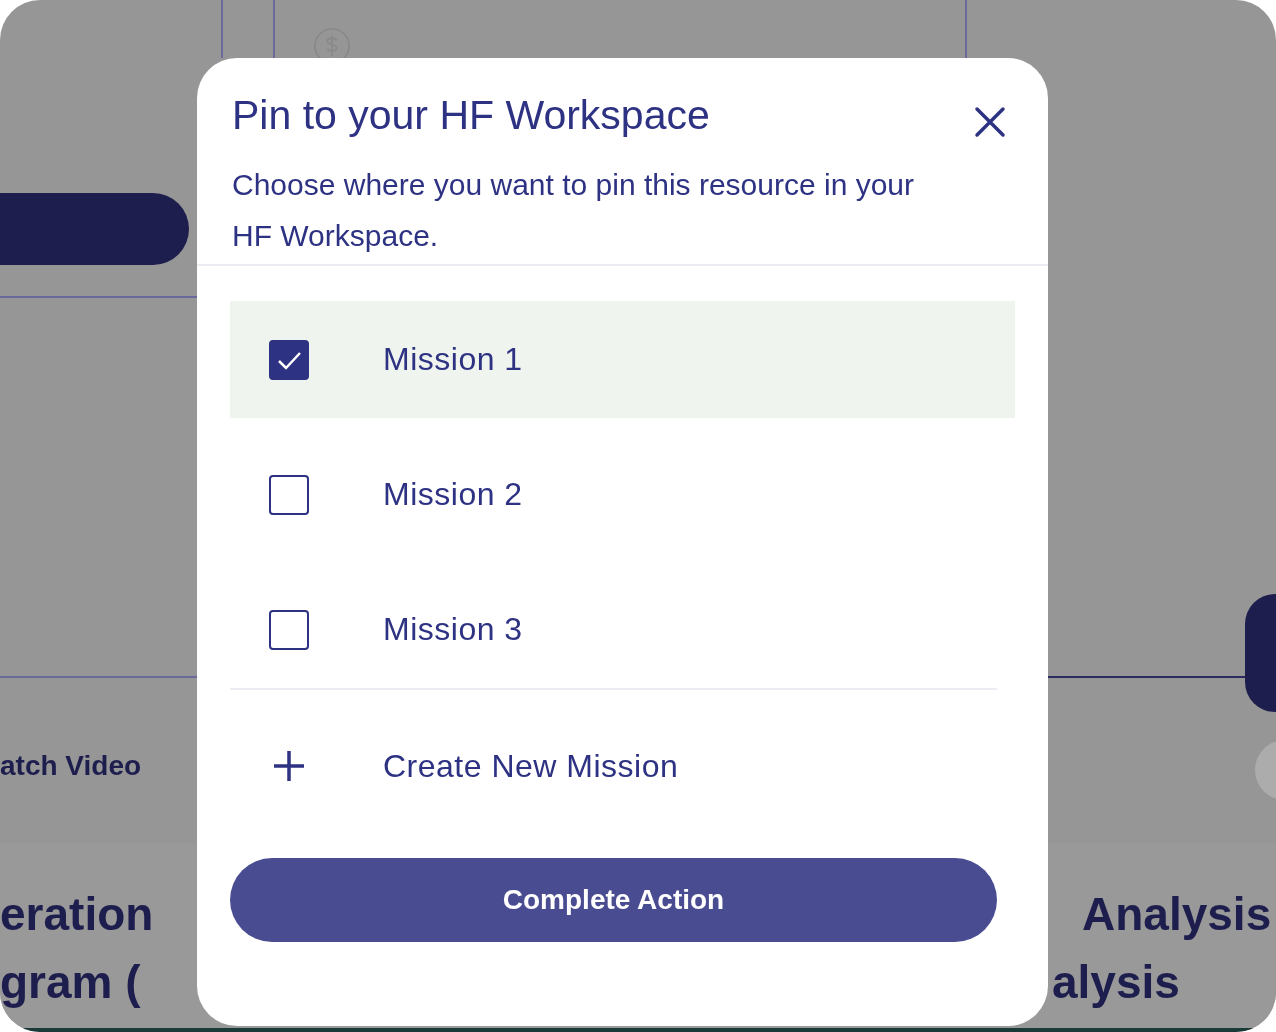 This screenshot has height=1032, width=1276. I want to click on close-button, so click(990, 121).